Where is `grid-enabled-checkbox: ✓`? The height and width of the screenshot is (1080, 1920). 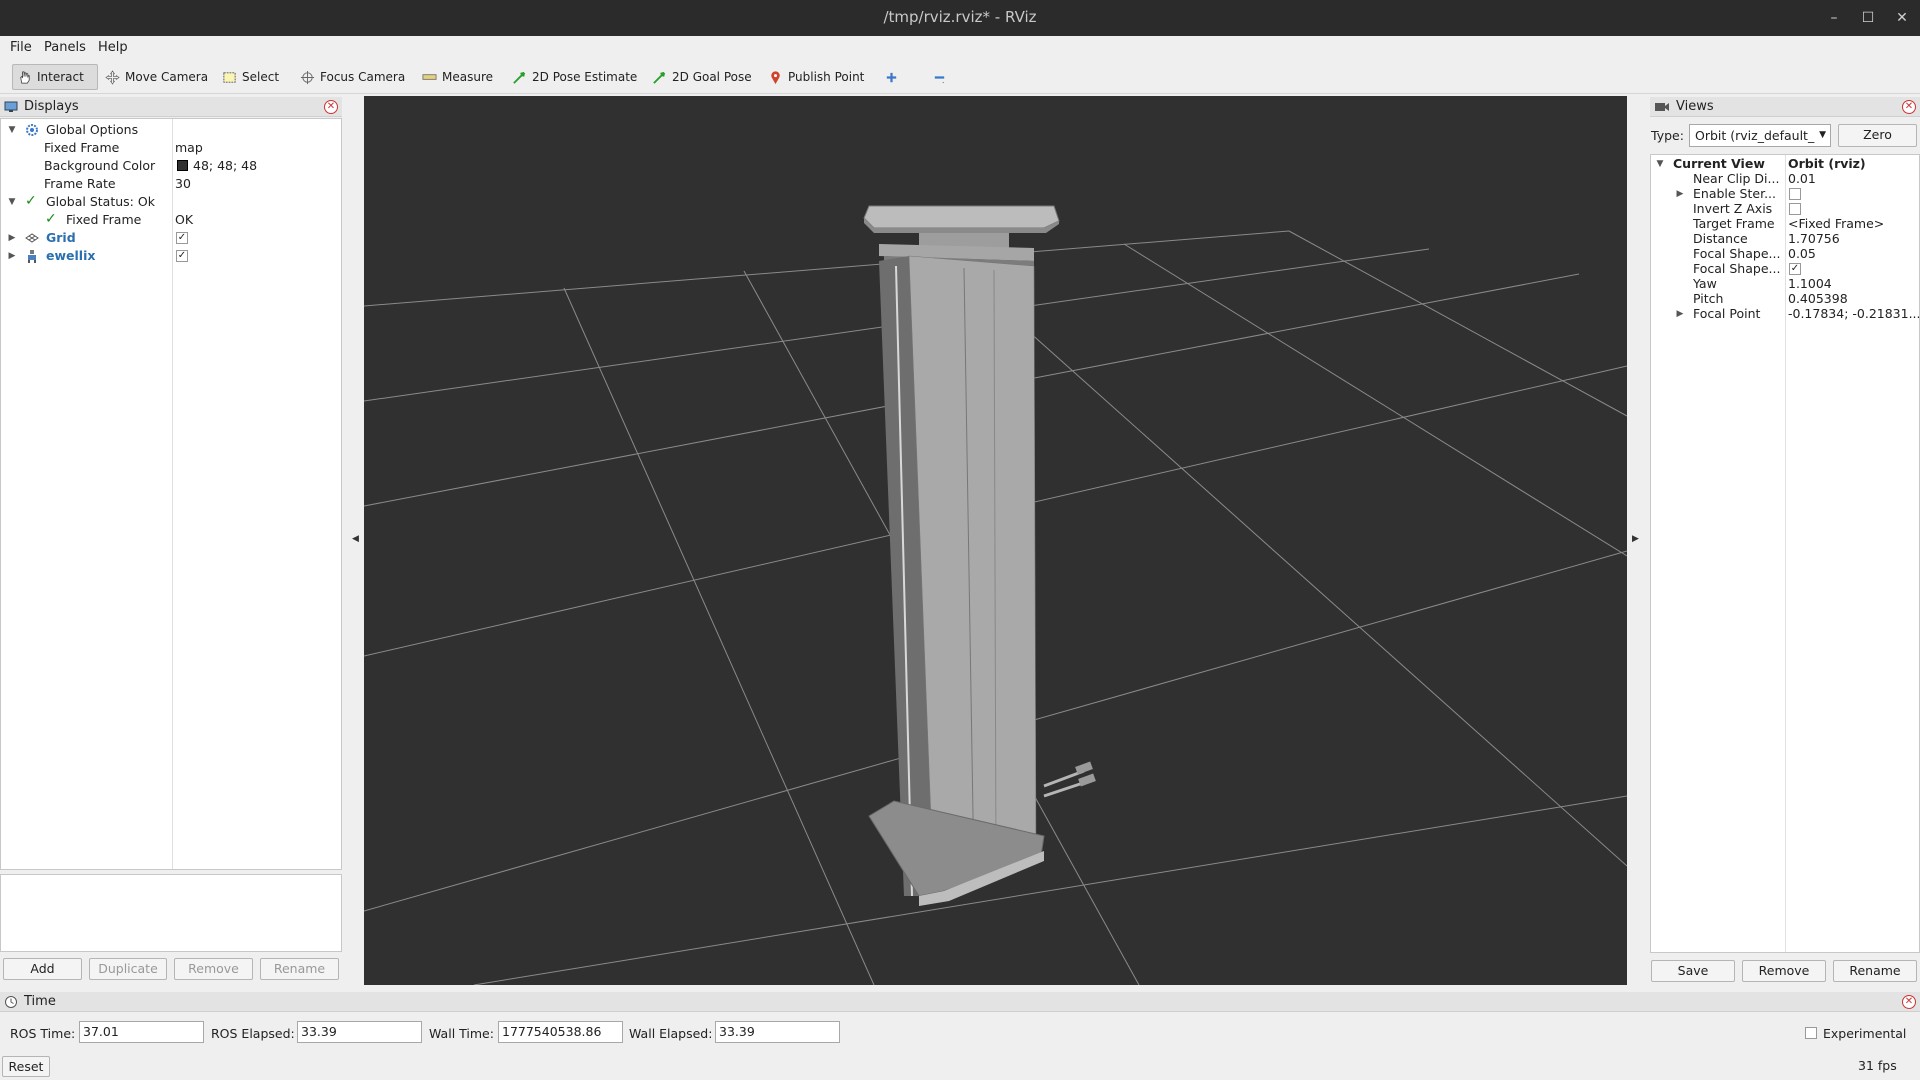 grid-enabled-checkbox: ✓ is located at coordinates (182, 238).